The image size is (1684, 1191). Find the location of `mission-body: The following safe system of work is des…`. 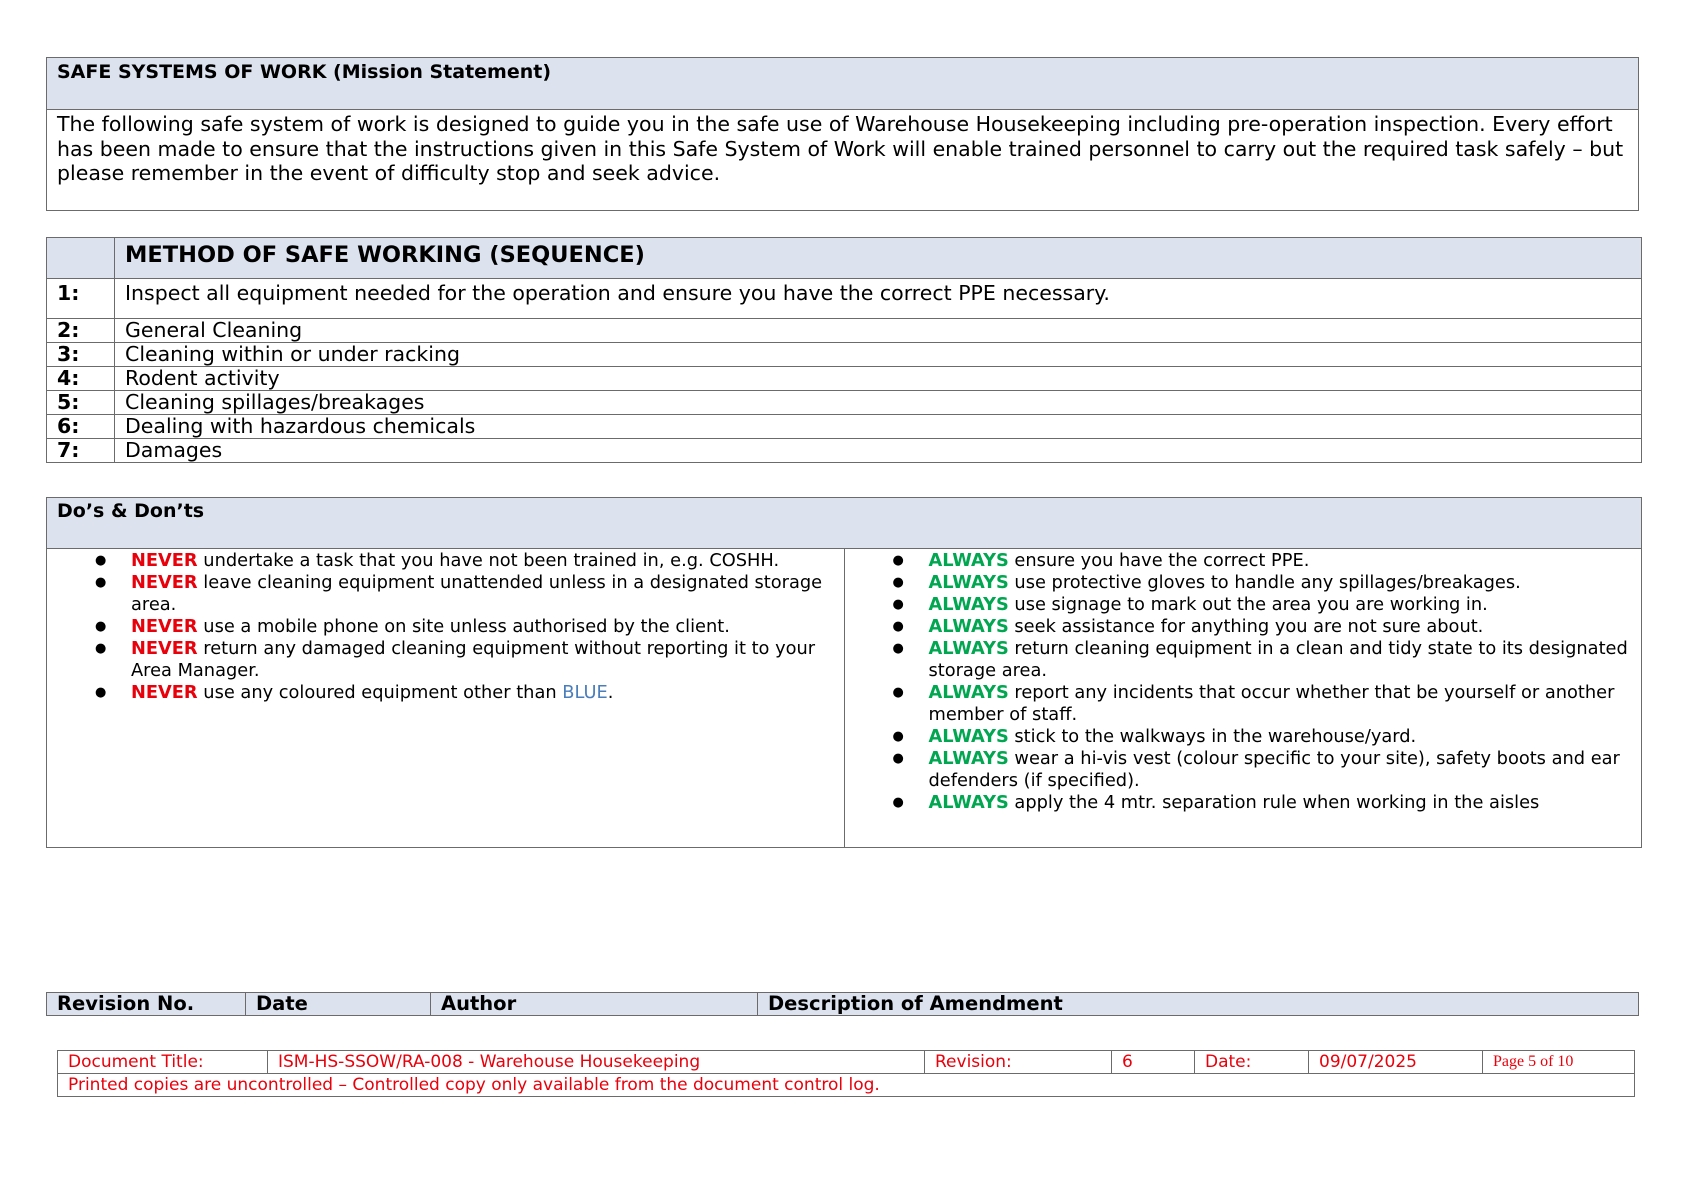

mission-body: The following safe system of work is des… is located at coordinates (842, 160).